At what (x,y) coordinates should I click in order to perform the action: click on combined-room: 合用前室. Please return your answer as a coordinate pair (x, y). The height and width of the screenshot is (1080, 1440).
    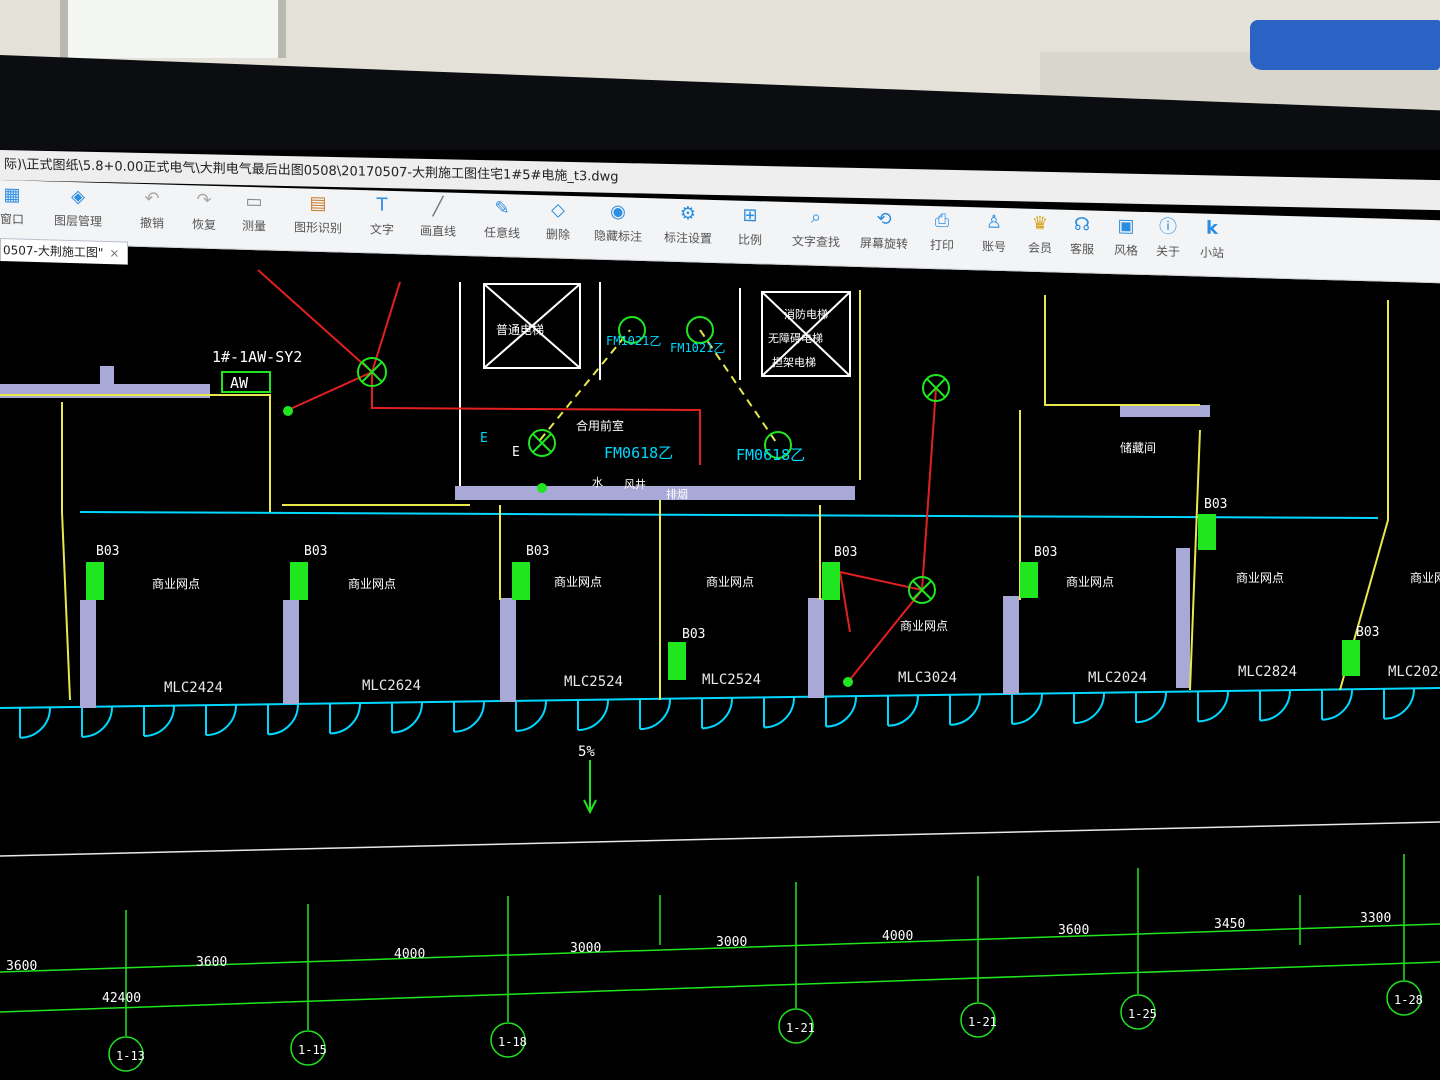
    Looking at the image, I should click on (600, 425).